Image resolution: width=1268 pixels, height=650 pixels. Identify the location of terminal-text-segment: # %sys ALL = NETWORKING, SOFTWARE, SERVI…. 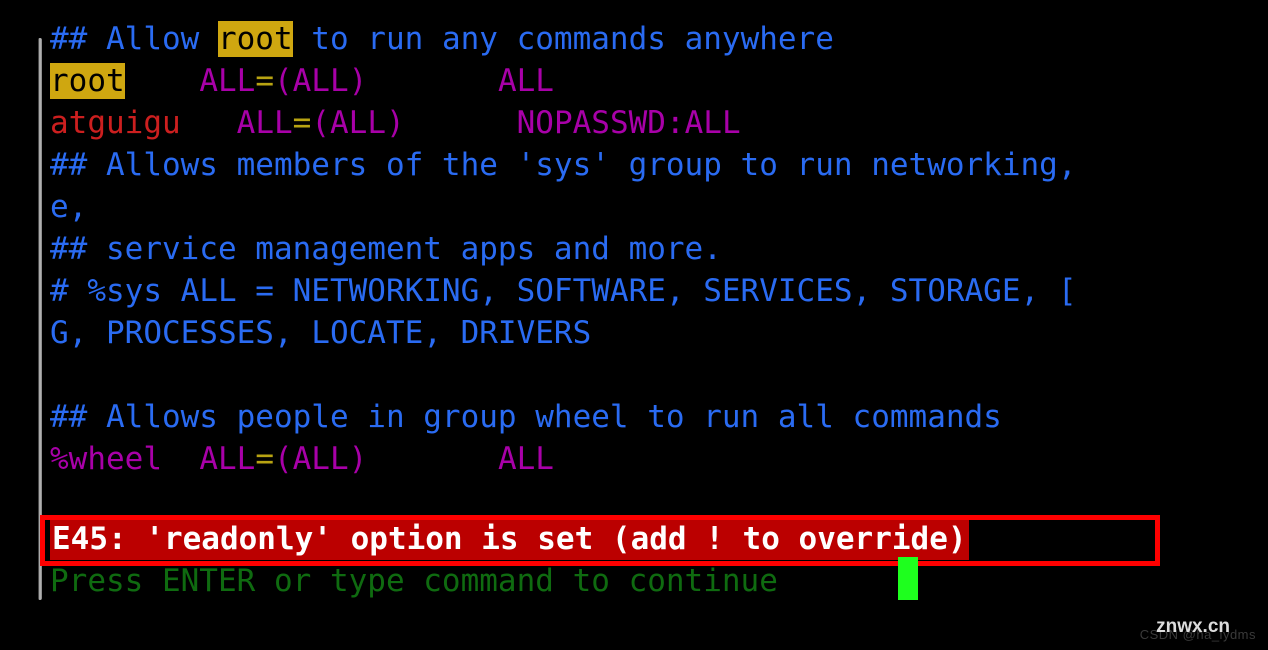
(563, 291).